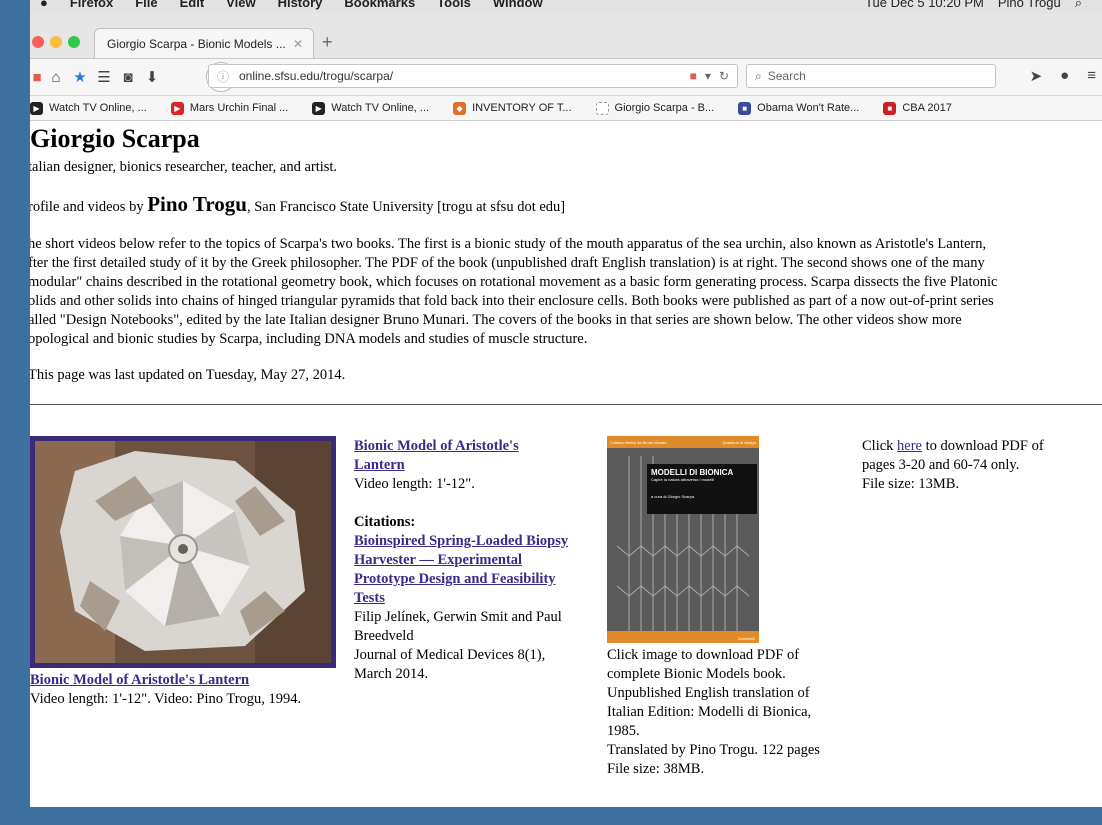  What do you see at coordinates (80, 77) in the screenshot?
I see `bookmark-star-icon: ★` at bounding box center [80, 77].